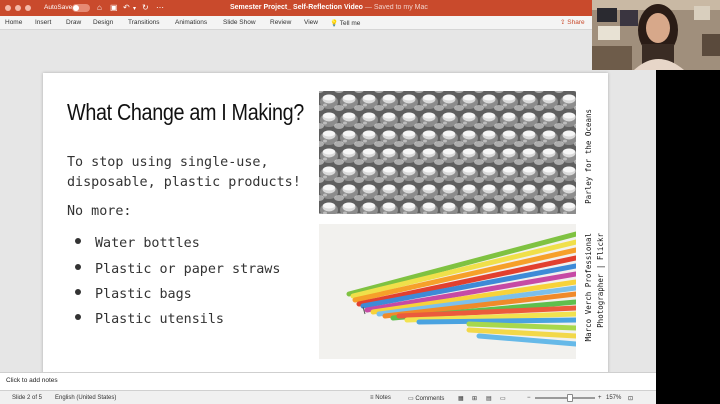 The width and height of the screenshot is (720, 404). I want to click on slide-counter: Slide 2 of 5, so click(27, 397).